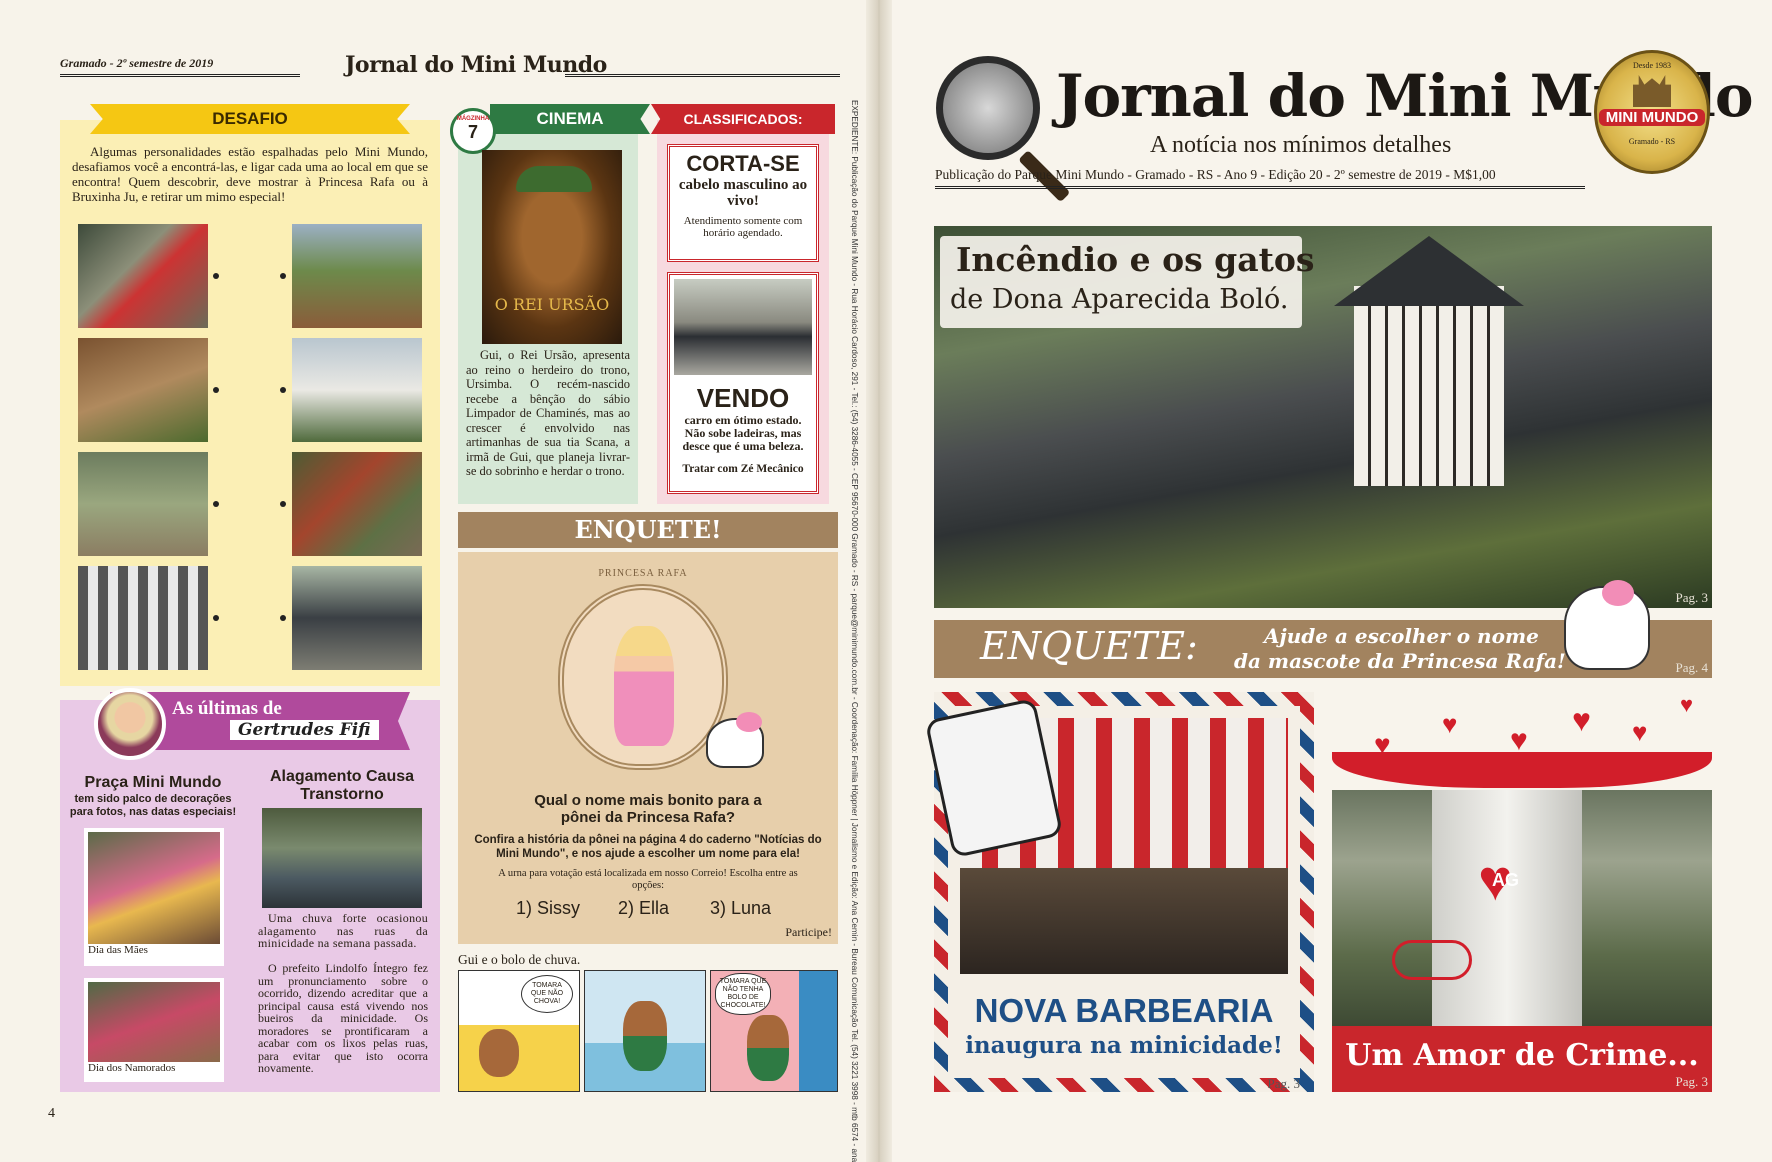 The width and height of the screenshot is (1772, 1162). I want to click on enquete-right-label: ENQUETE:, so click(1089, 646).